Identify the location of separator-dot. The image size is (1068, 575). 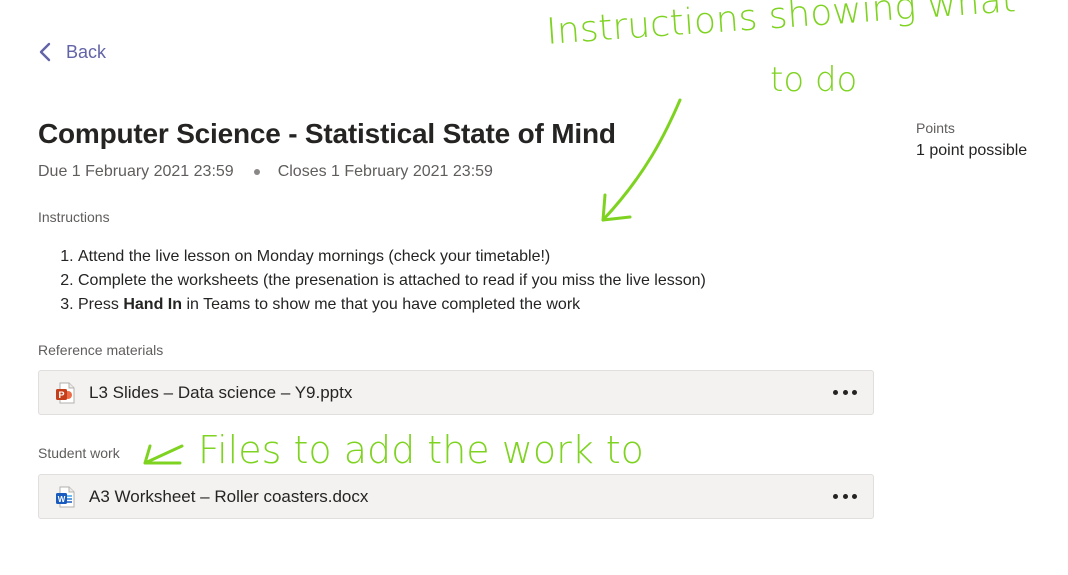
(256, 172).